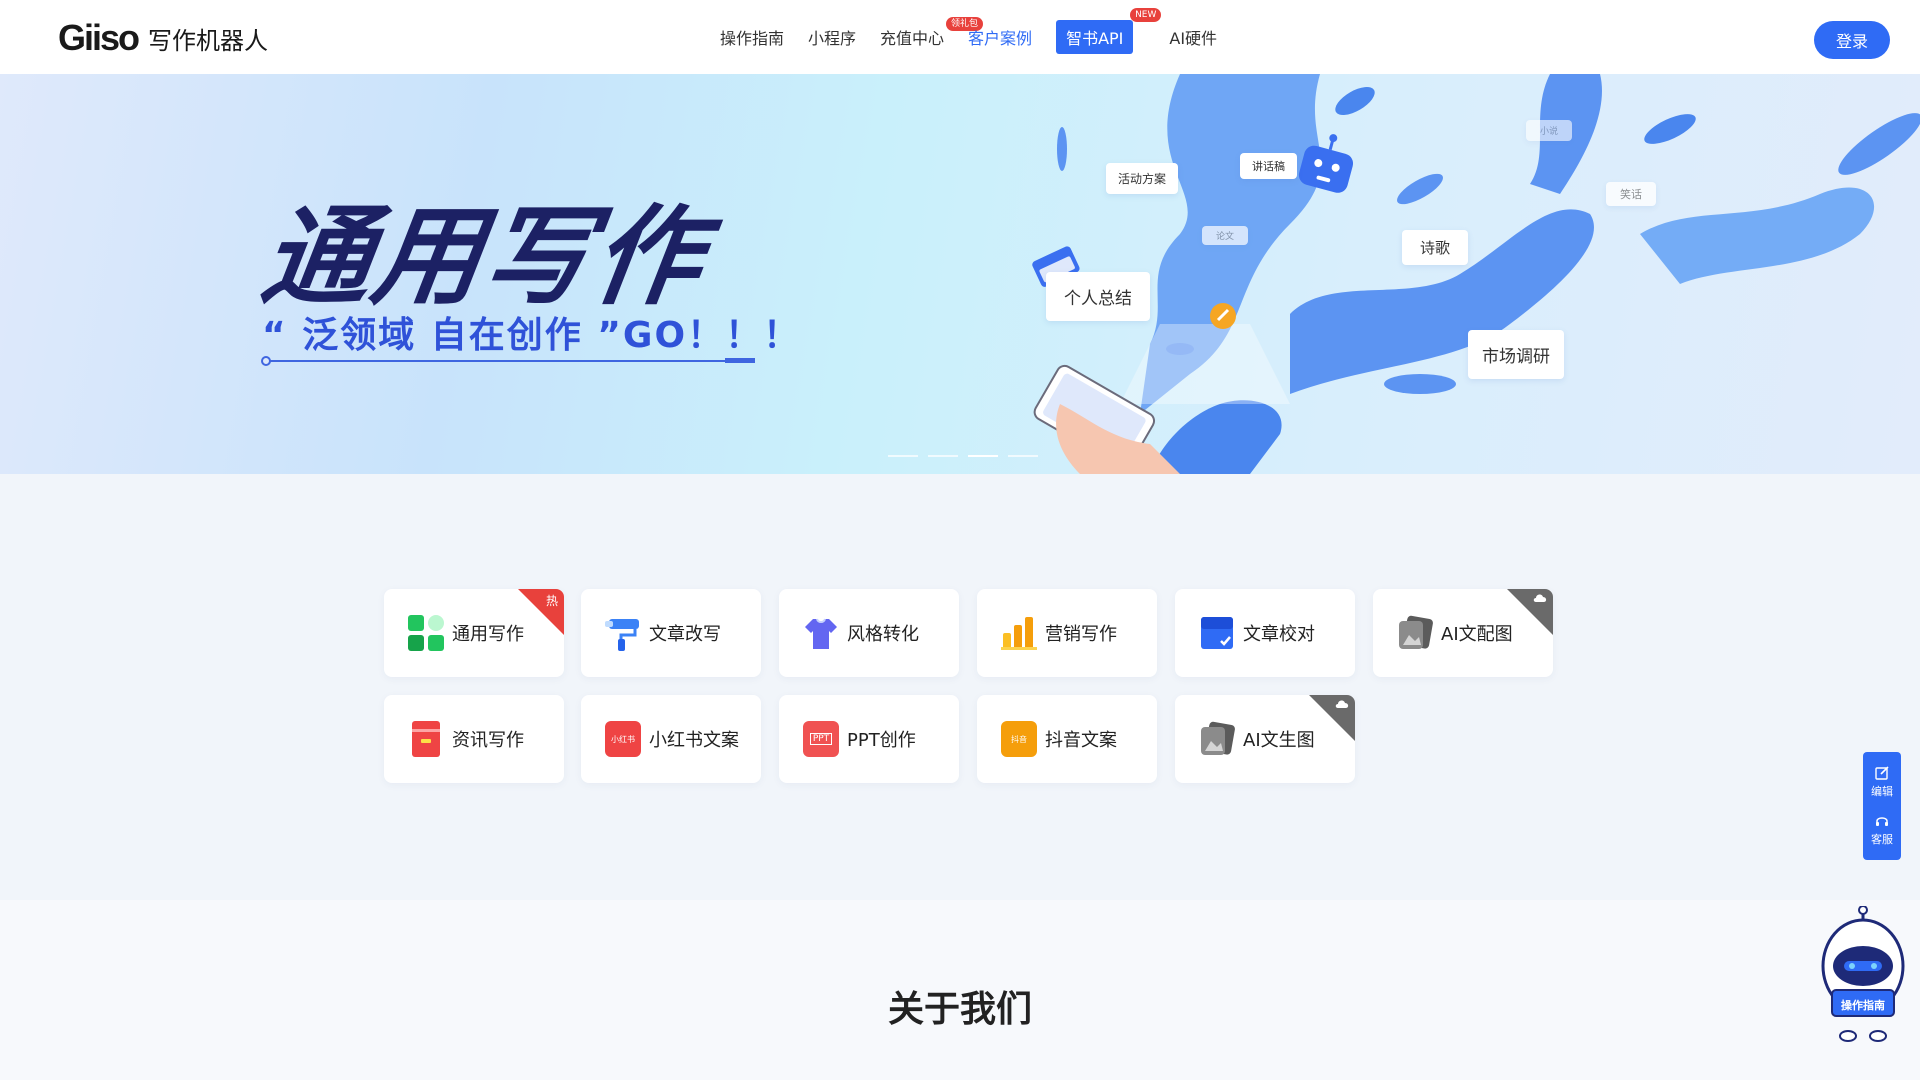 This screenshot has width=1920, height=1080. Describe the element at coordinates (1516, 354) in the screenshot. I see `bubble-market: 市场调研` at that location.